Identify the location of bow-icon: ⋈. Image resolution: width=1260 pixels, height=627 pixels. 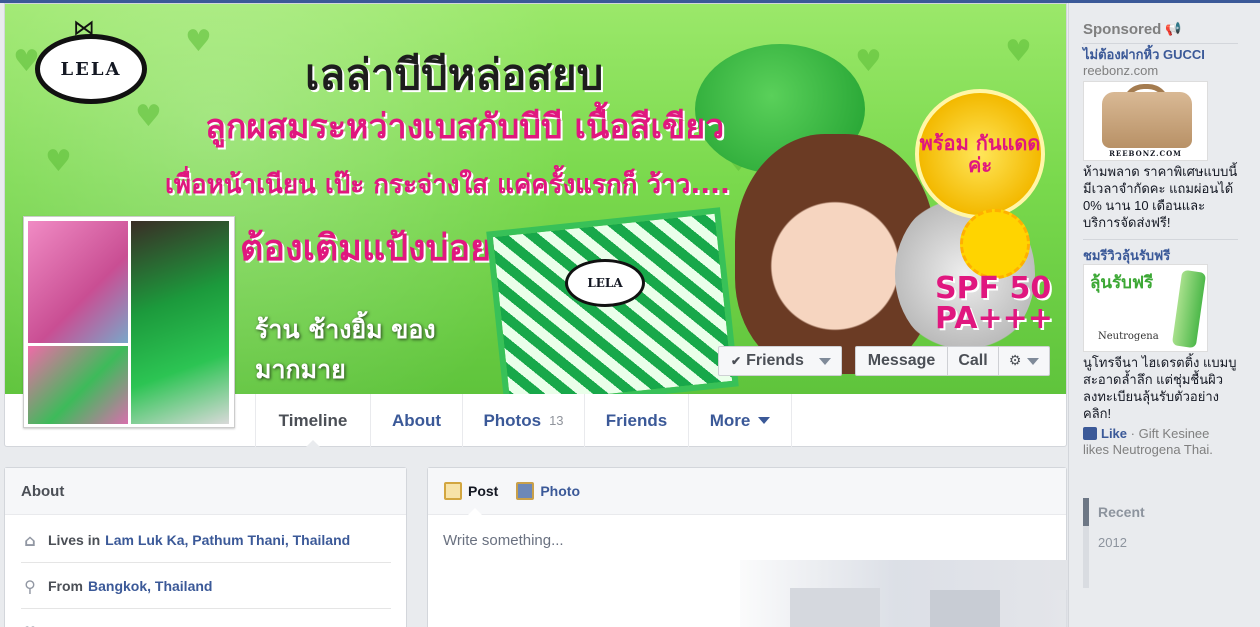
(84, 28).